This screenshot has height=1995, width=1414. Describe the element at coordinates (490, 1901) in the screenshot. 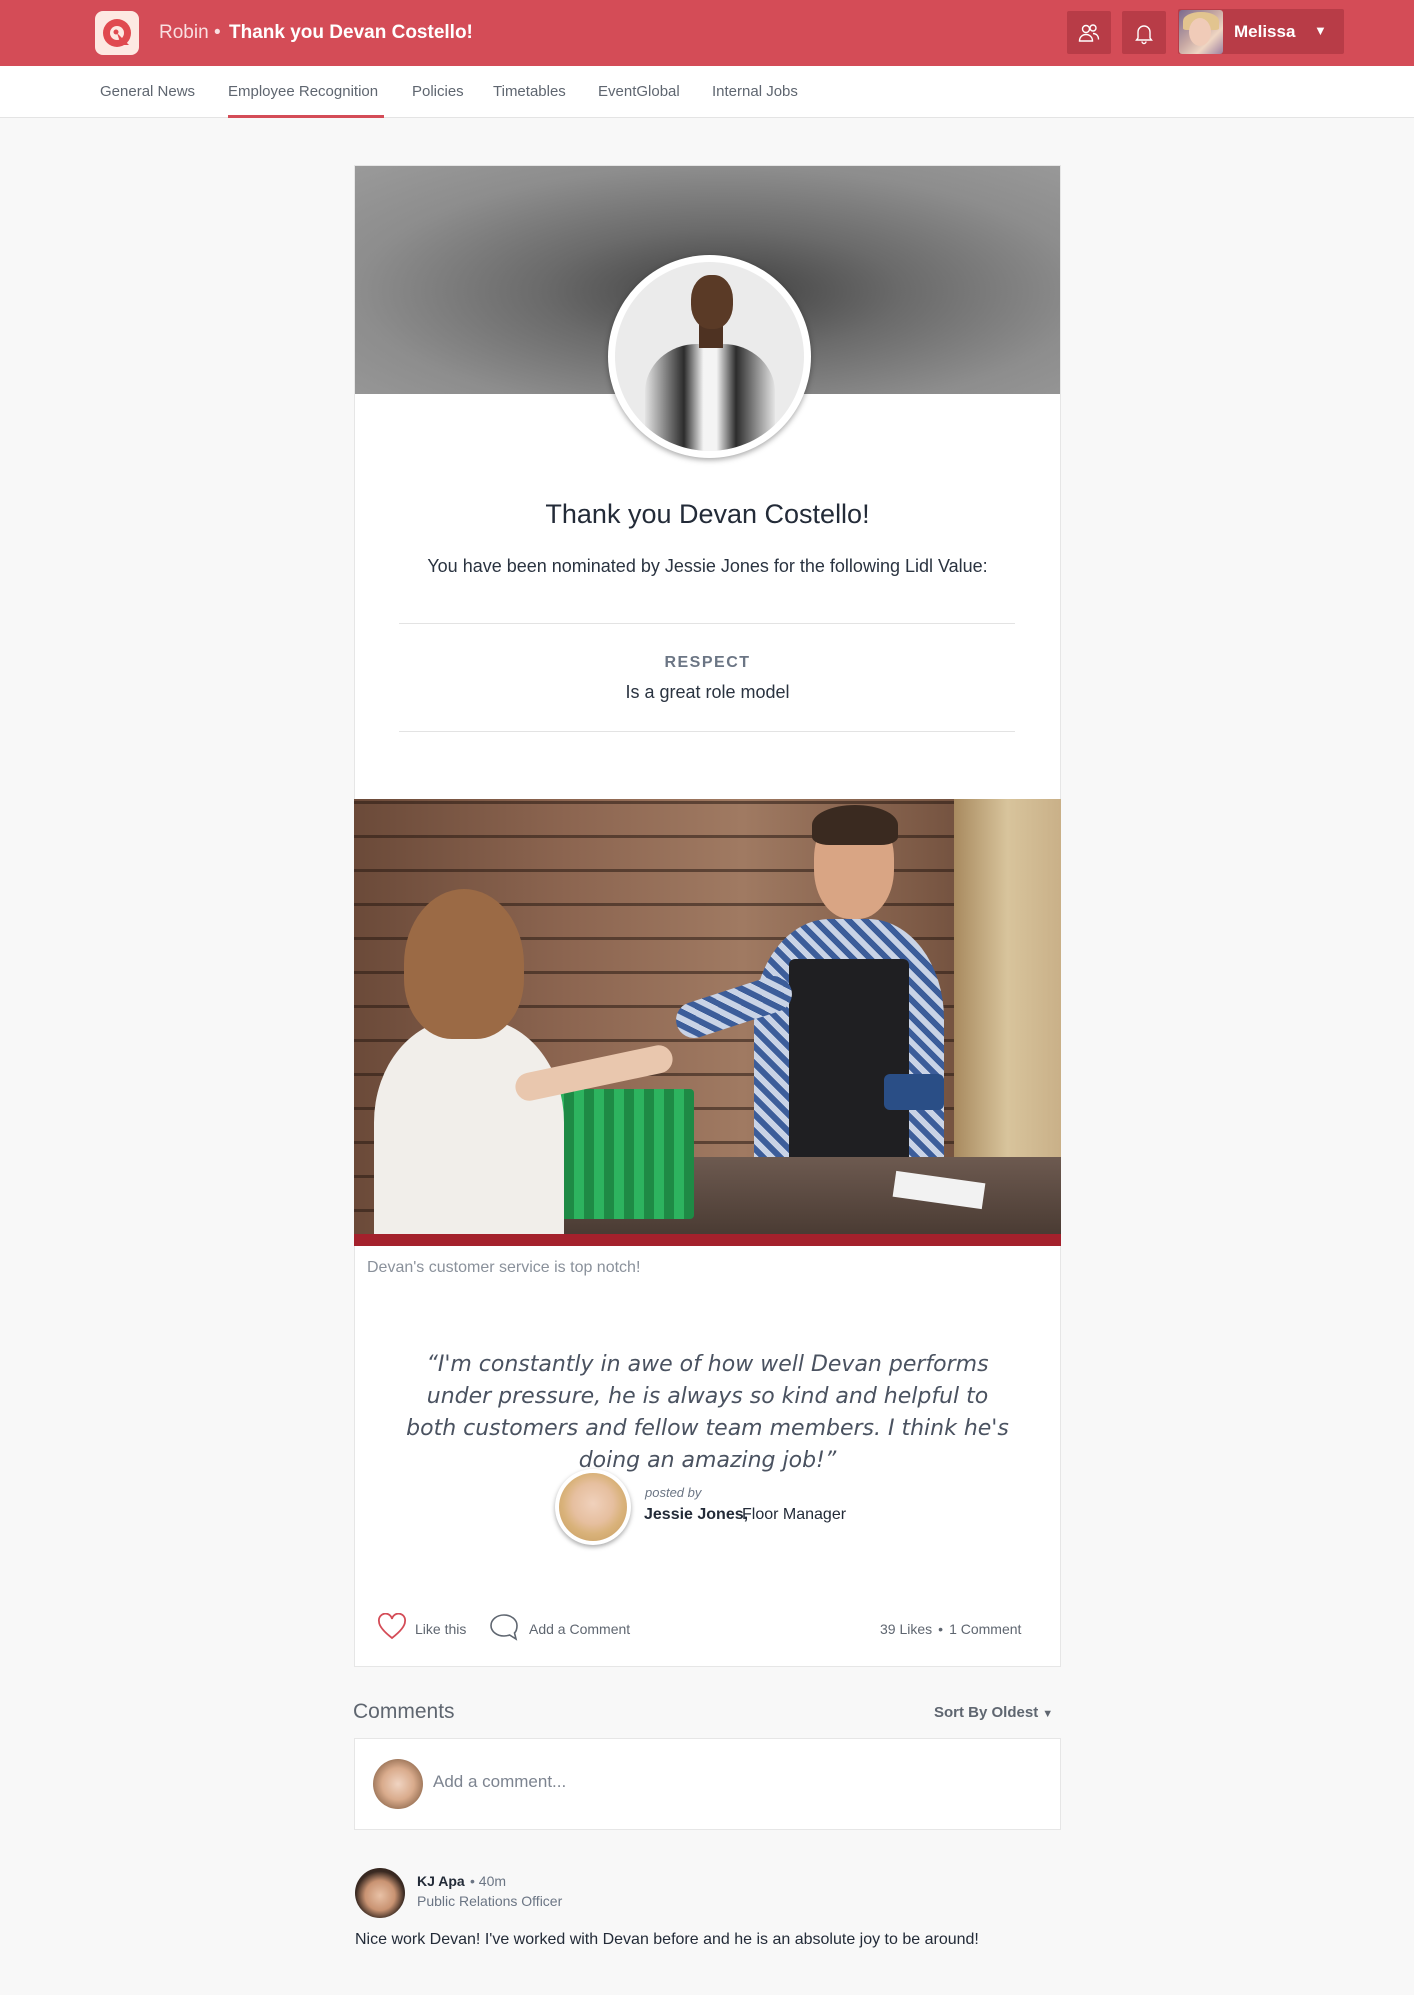

I see `comment-author-role: Public Relations Officer` at that location.